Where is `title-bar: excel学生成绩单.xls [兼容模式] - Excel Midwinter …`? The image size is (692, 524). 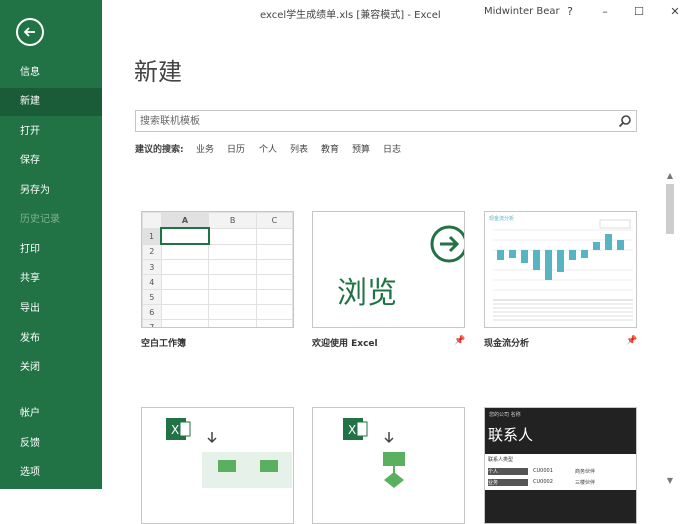 title-bar: excel学生成绩单.xls [兼容模式] - Excel Midwinter … is located at coordinates (397, 12).